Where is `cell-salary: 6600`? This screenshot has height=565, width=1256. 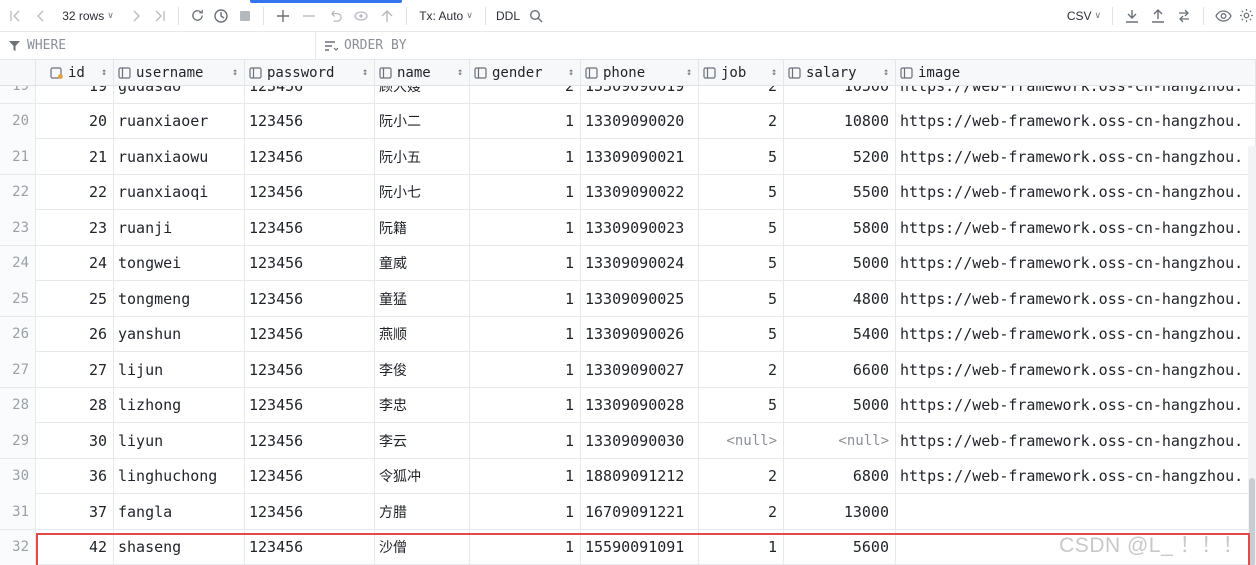
cell-salary: 6600 is located at coordinates (840, 369).